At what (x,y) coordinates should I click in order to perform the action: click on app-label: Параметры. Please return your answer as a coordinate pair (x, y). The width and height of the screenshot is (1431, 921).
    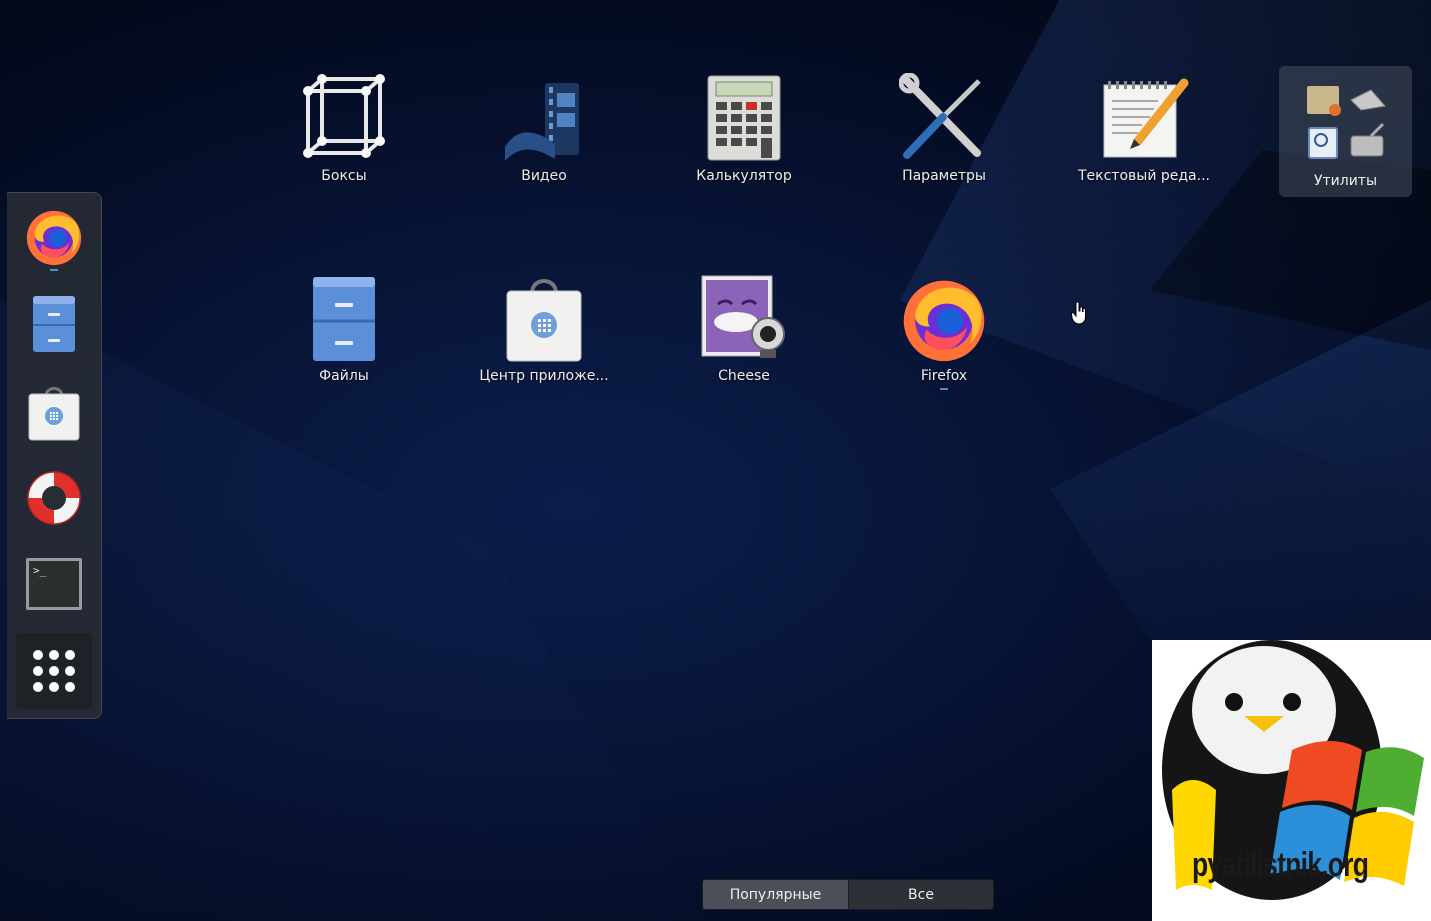
    Looking at the image, I should click on (944, 176).